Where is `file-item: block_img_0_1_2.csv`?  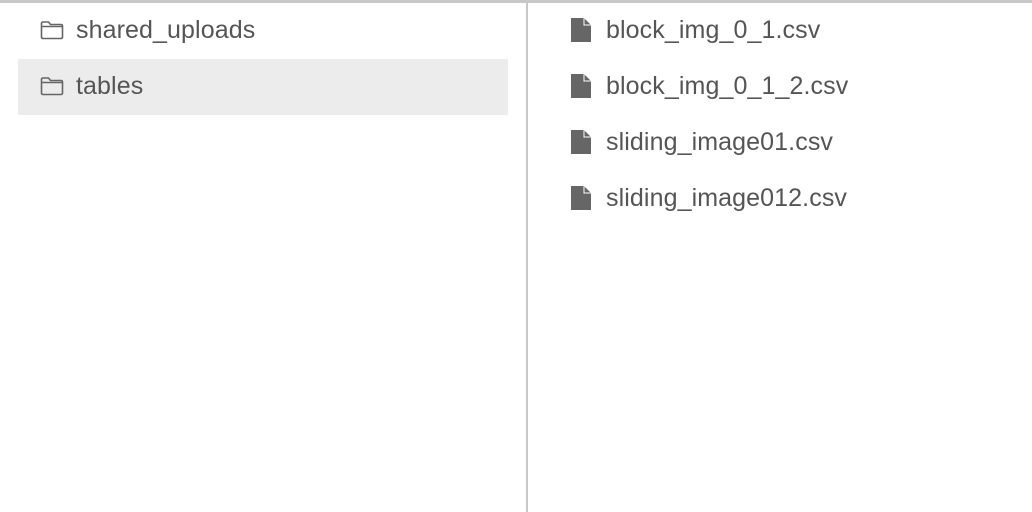
file-item: block_img_0_1_2.csv is located at coordinates (801, 87).